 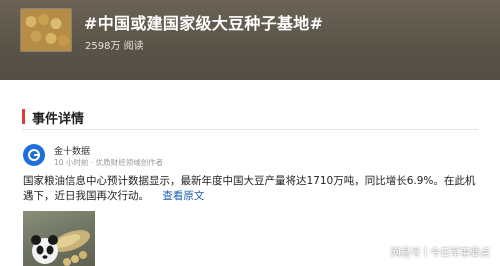 What do you see at coordinates (23, 116) in the screenshot?
I see `section-accent-bar` at bounding box center [23, 116].